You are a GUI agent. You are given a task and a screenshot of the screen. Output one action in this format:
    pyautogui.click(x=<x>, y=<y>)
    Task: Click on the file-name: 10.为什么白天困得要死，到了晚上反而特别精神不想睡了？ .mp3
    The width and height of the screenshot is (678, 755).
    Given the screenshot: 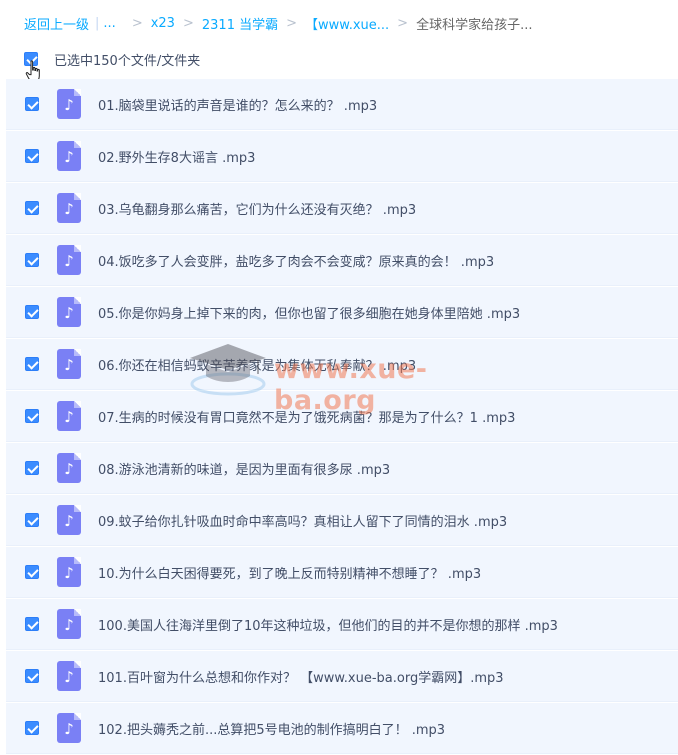 What is the action you would take?
    pyautogui.click(x=289, y=572)
    